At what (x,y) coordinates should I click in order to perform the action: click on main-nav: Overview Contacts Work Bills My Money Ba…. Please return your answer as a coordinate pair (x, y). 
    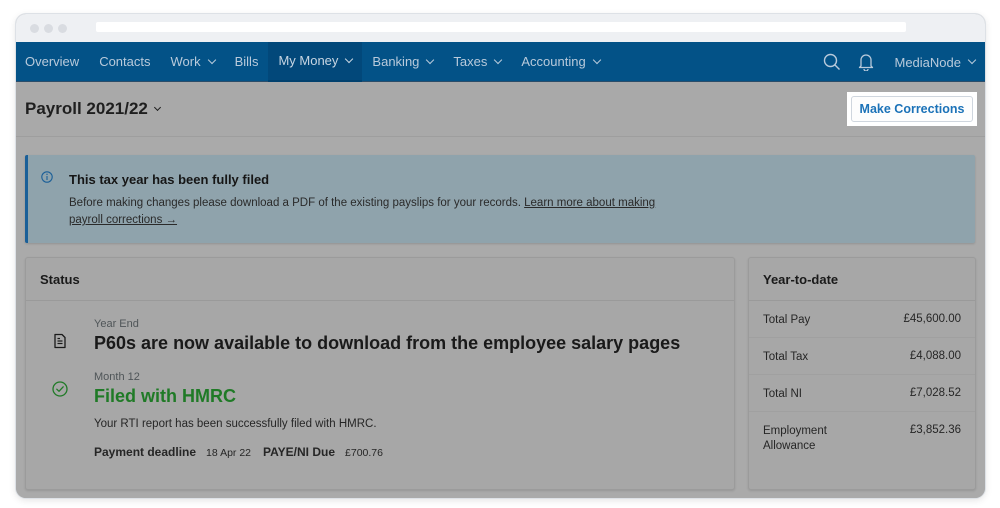
    Looking at the image, I should click on (501, 61).